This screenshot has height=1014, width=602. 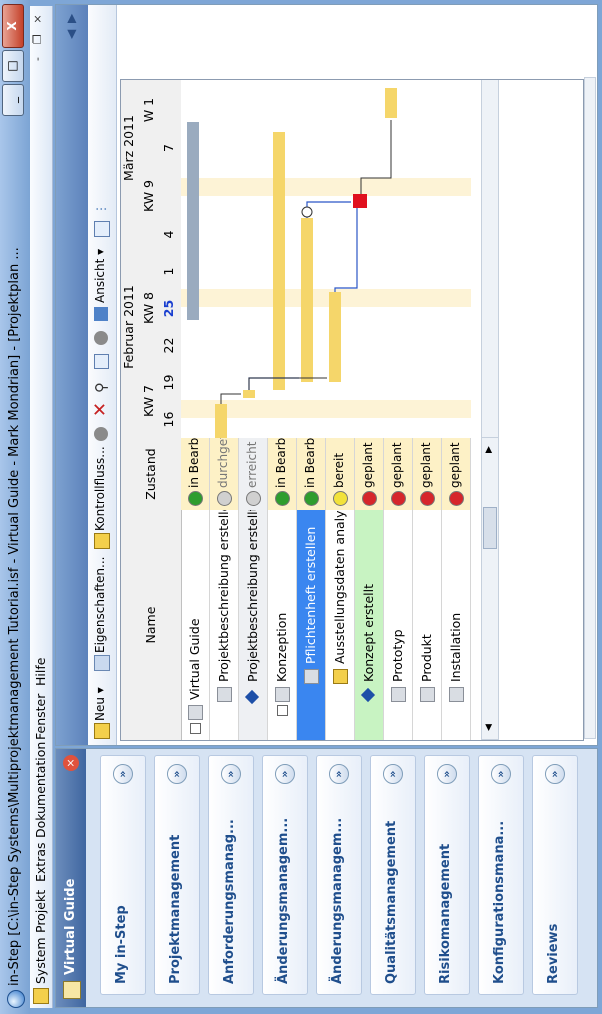 What do you see at coordinates (71, 17) in the screenshot?
I see `tab-scroll-right-icon: ▶` at bounding box center [71, 17].